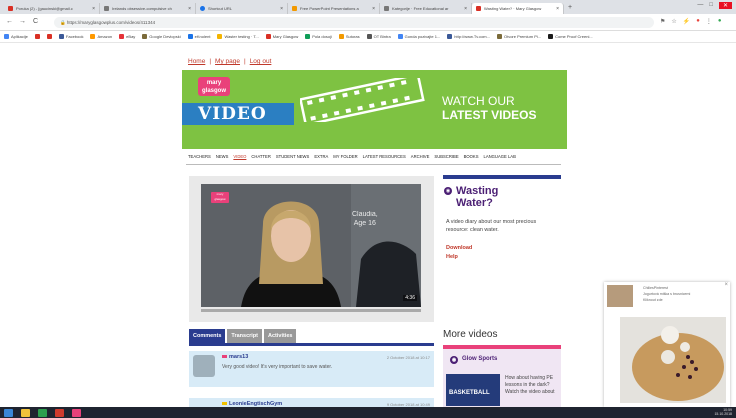 This screenshot has height=418, width=736. What do you see at coordinates (52, 8) in the screenshot?
I see `browser-tab: Poruka (2) - [gaucinski@gmail.c ×` at bounding box center [52, 8].